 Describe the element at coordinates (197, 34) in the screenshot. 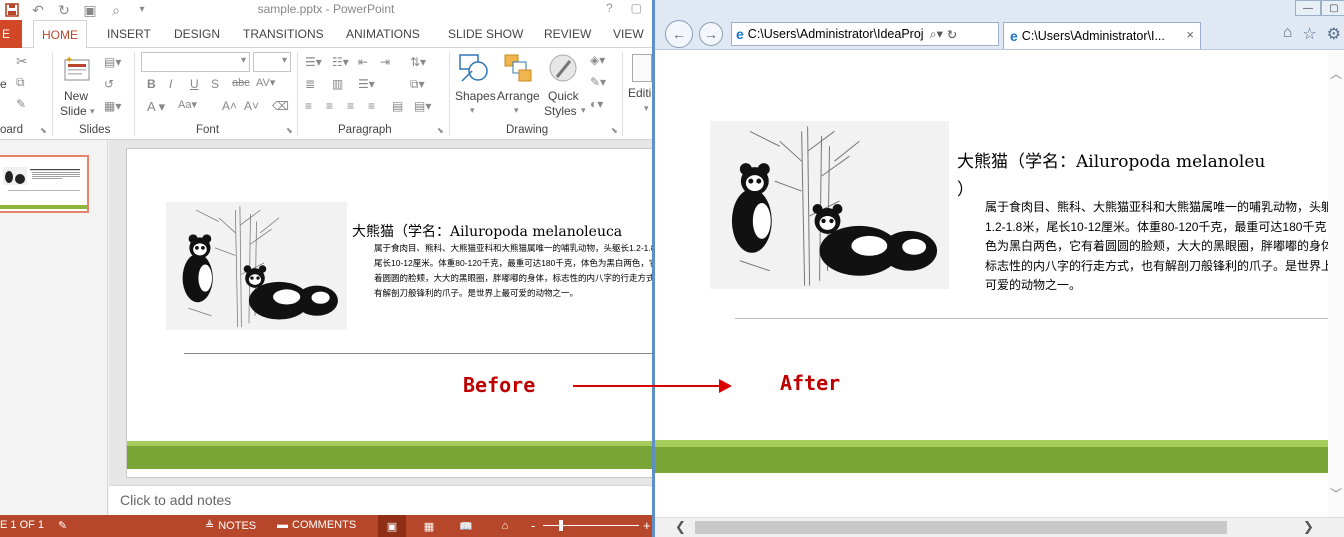

I see `tab-design: DESIGN` at that location.